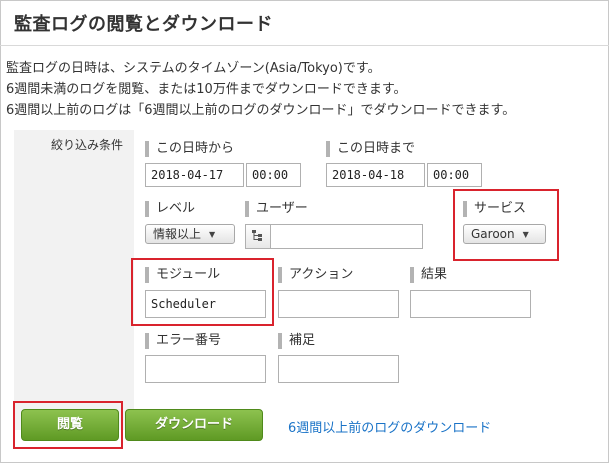 This screenshot has width=609, height=463. Describe the element at coordinates (428, 275) in the screenshot. I see `result-label: 結果` at that location.